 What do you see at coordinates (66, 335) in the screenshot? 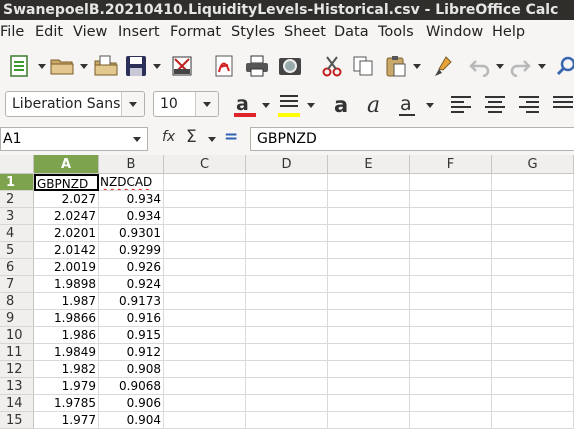
I see `cell-a10: 1.986` at bounding box center [66, 335].